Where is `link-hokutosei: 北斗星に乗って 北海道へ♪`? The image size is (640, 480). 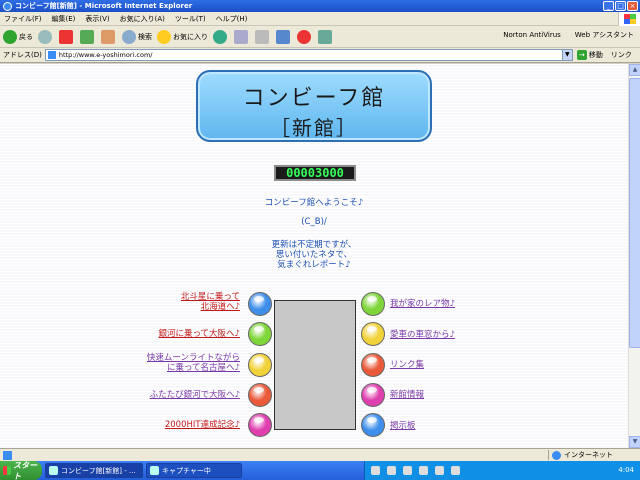
link-hokutosei: 北斗星に乗って 北海道へ♪ is located at coordinates (210, 302).